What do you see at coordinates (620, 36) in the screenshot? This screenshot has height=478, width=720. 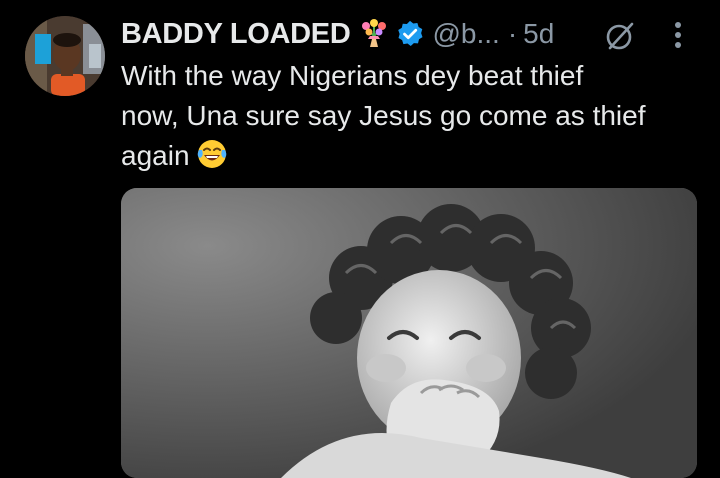 I see `grok-icon` at bounding box center [620, 36].